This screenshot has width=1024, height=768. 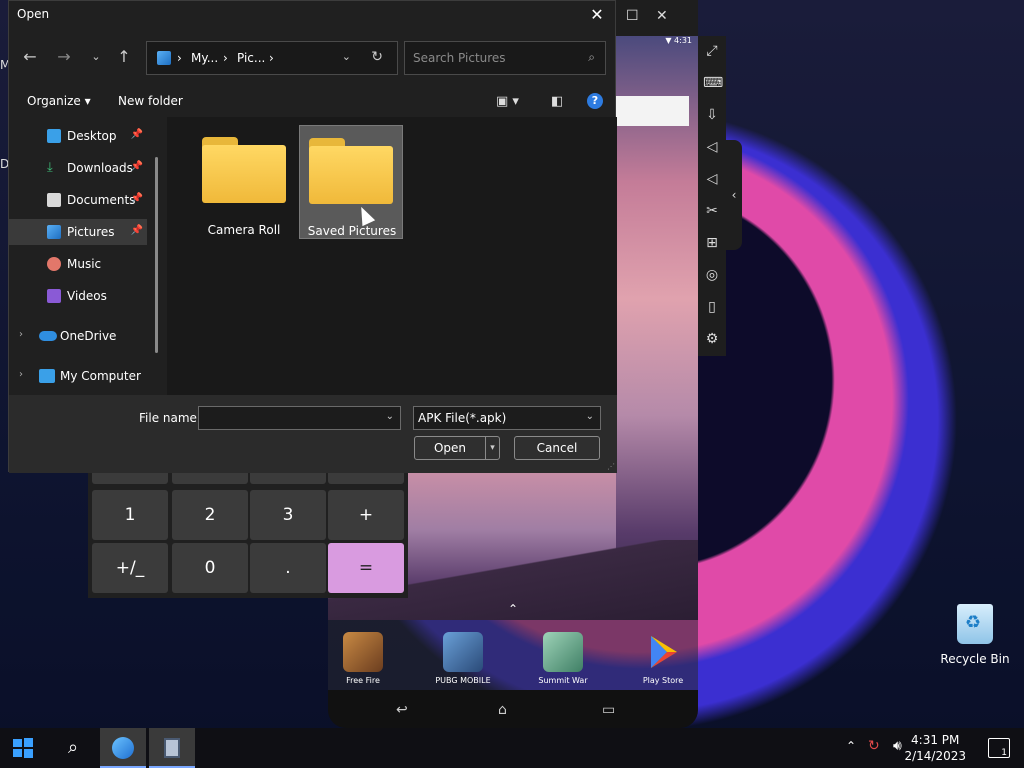 I want to click on calculator-key-equals: =, so click(x=366, y=568).